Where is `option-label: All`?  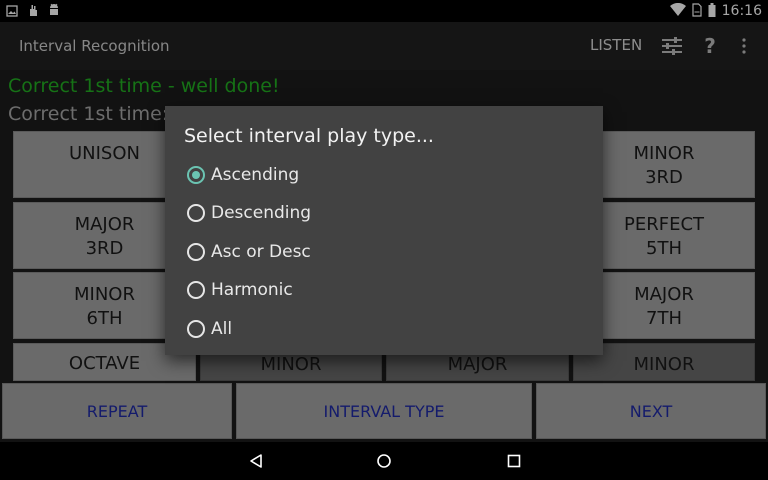
option-label: All is located at coordinates (222, 329).